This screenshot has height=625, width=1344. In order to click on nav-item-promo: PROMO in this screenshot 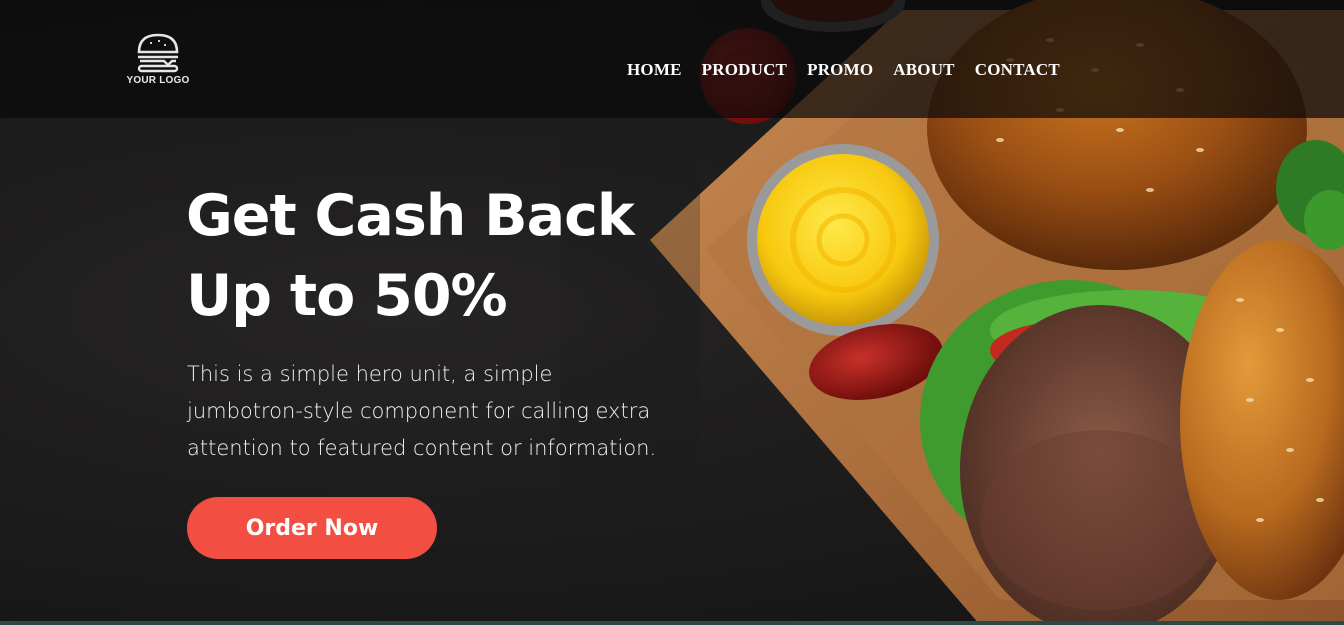, I will do `click(840, 70)`.